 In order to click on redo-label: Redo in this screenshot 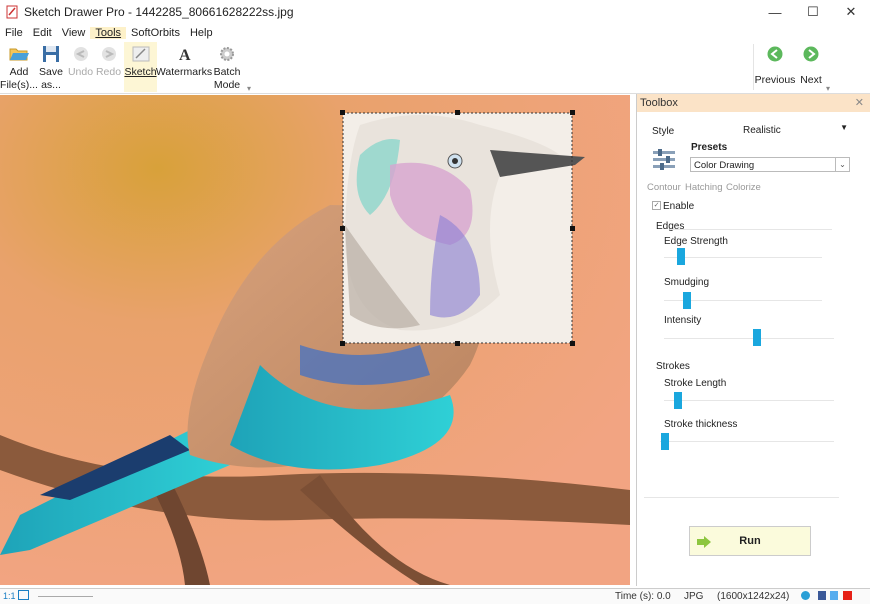, I will do `click(108, 72)`.